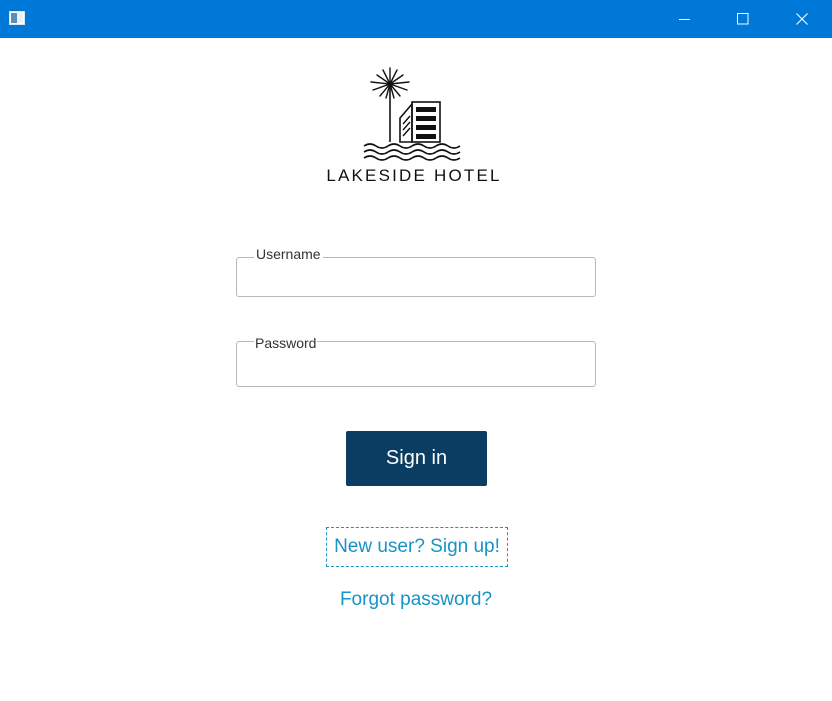 The image size is (832, 701). I want to click on close-button, so click(802, 19).